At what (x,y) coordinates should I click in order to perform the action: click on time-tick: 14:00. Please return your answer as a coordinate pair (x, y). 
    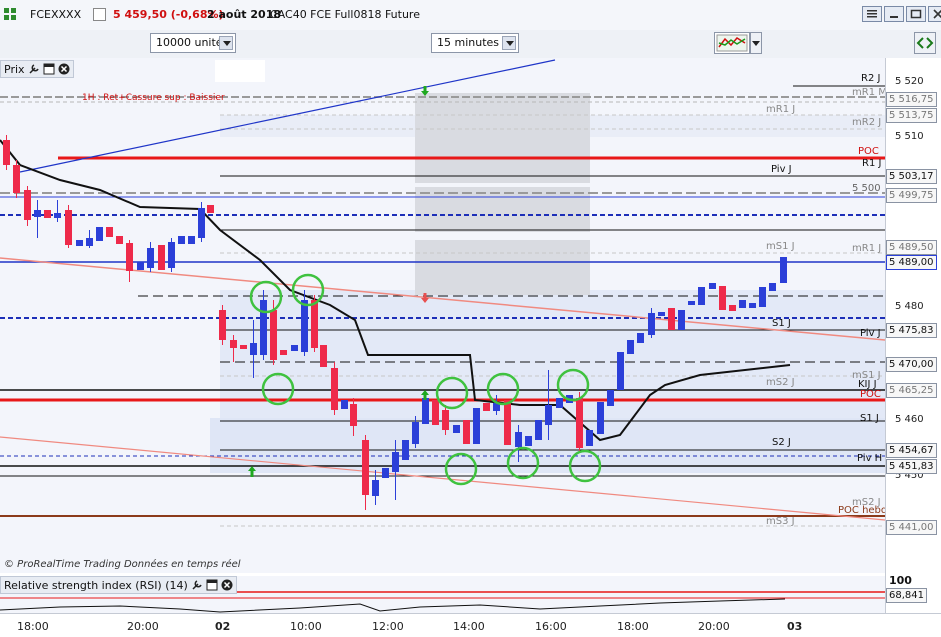
    Looking at the image, I should click on (469, 626).